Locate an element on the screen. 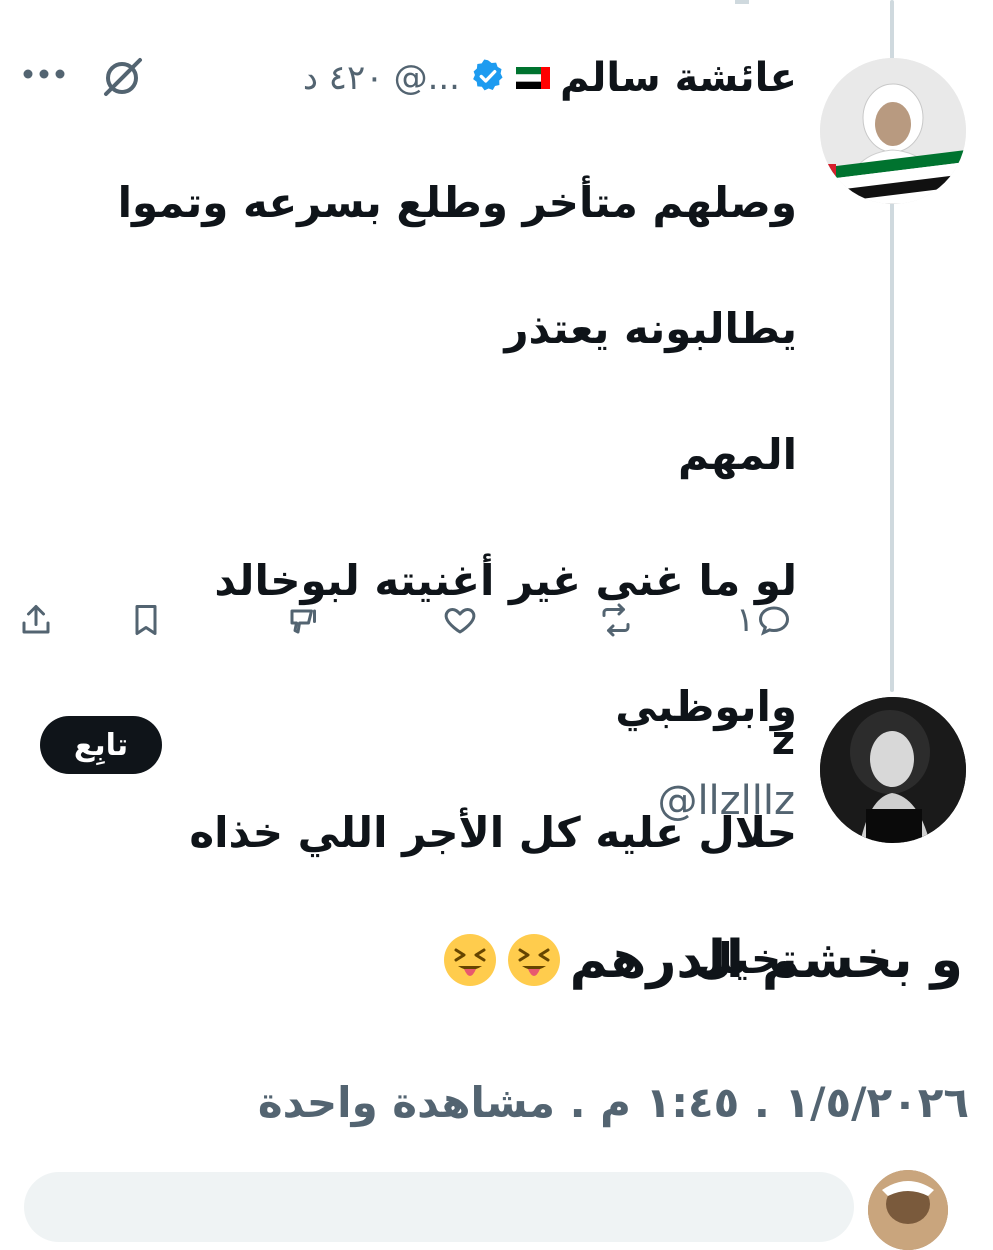 The image size is (993, 1250). reply-count: ١ is located at coordinates (745, 620).